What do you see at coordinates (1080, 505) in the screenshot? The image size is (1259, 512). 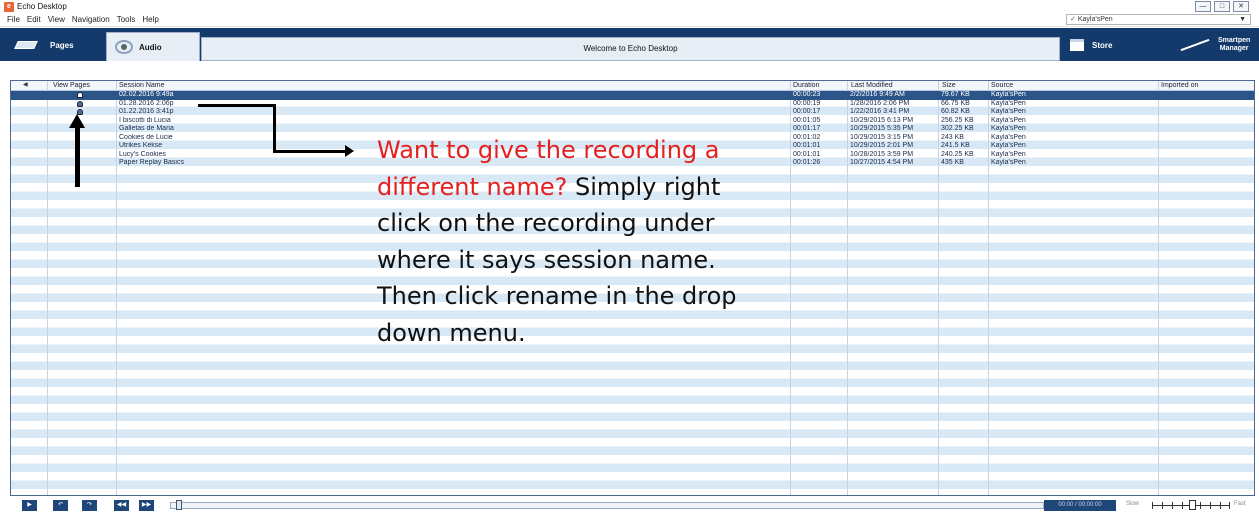 I see `playback-time: 00:00 / 00:00:00` at bounding box center [1080, 505].